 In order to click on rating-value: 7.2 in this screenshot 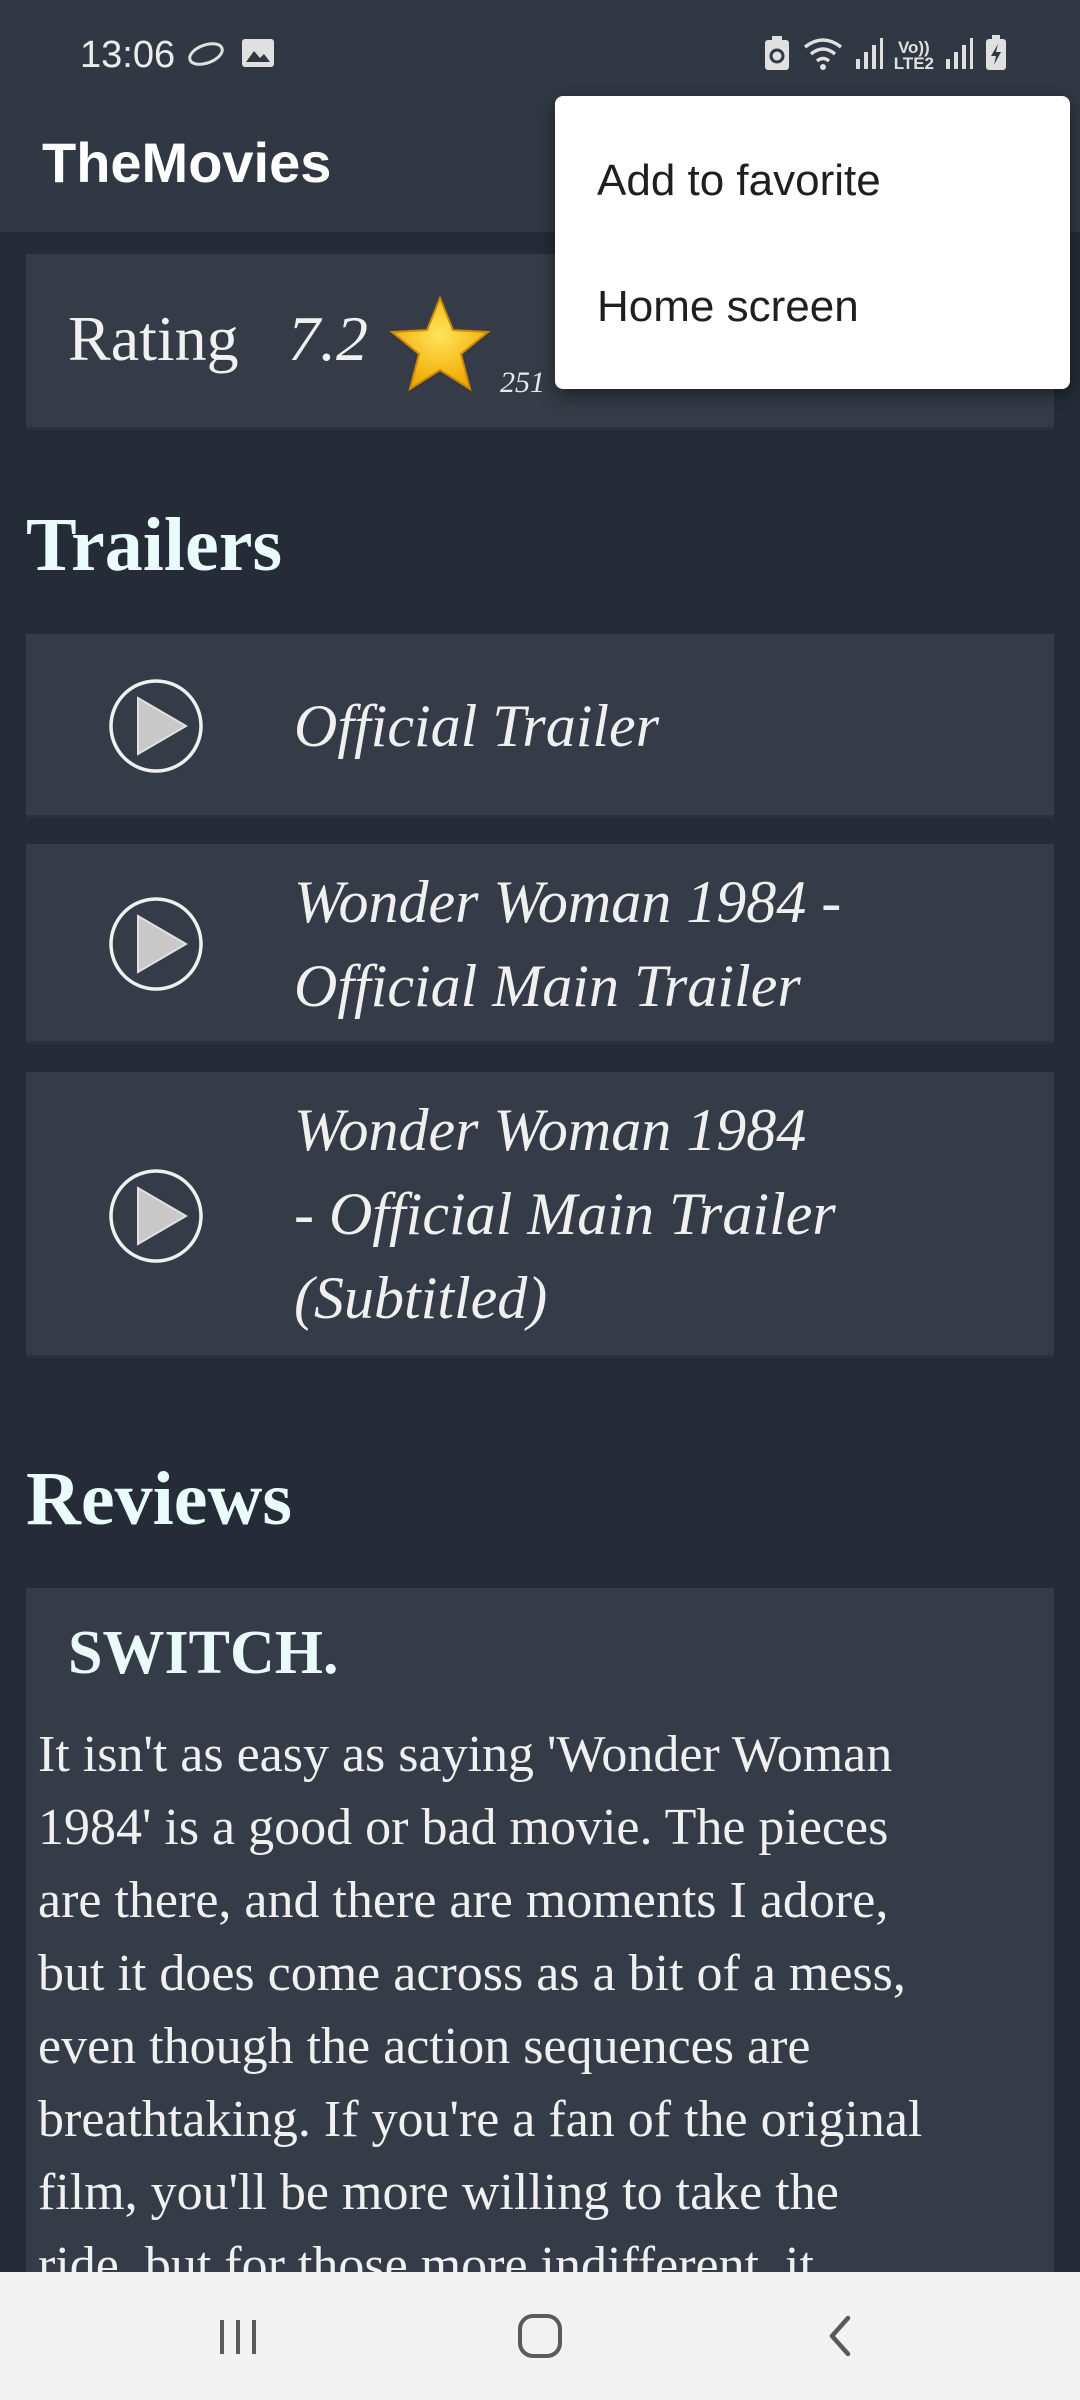, I will do `click(328, 338)`.